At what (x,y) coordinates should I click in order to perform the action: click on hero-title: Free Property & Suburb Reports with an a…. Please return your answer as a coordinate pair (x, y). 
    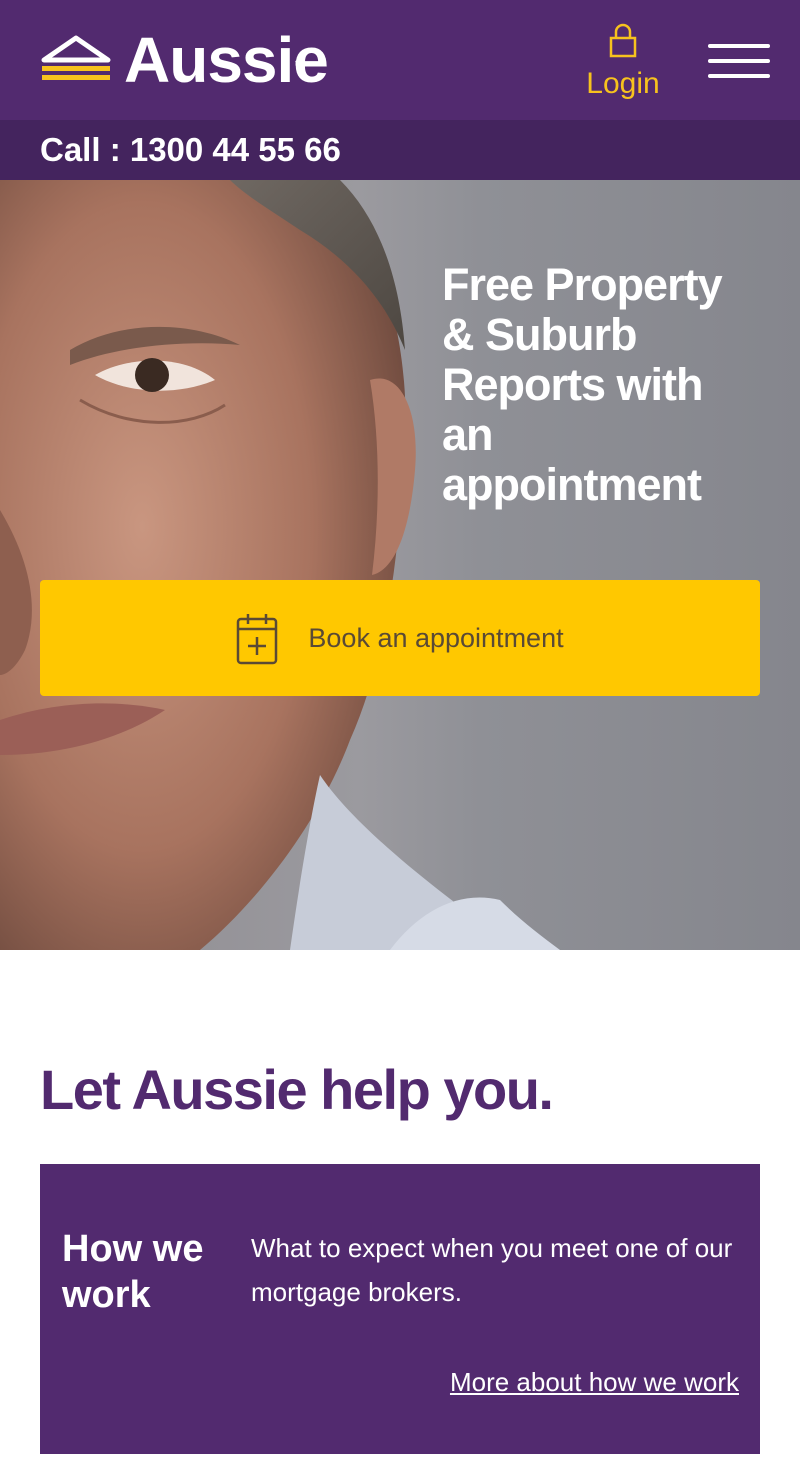
    Looking at the image, I should click on (582, 384).